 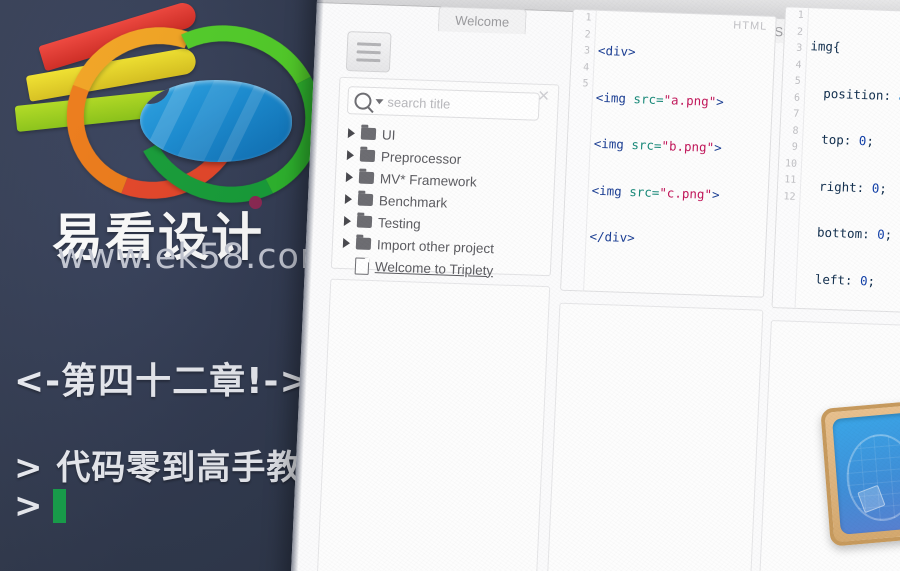 What do you see at coordinates (837, 279) in the screenshot?
I see `code-line: left: 0;` at bounding box center [837, 279].